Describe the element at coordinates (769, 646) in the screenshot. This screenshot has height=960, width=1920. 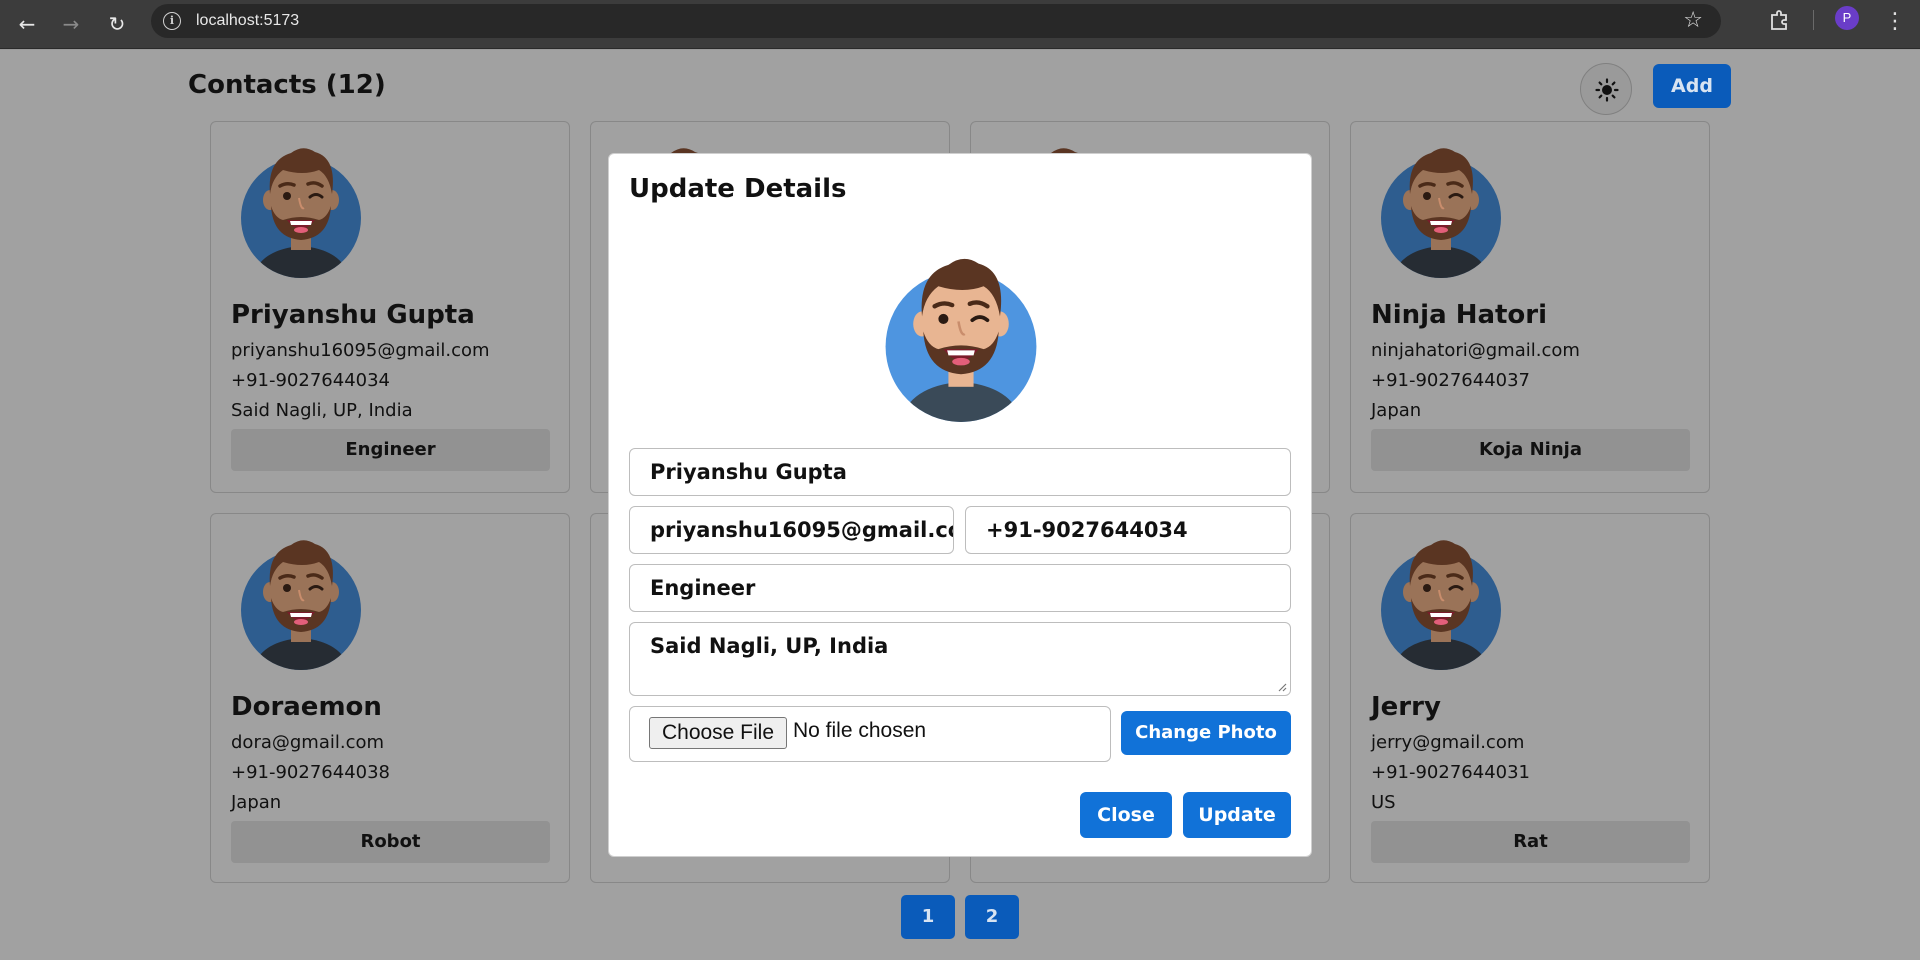
I see `address-text: Said Nagli, UP, India` at that location.